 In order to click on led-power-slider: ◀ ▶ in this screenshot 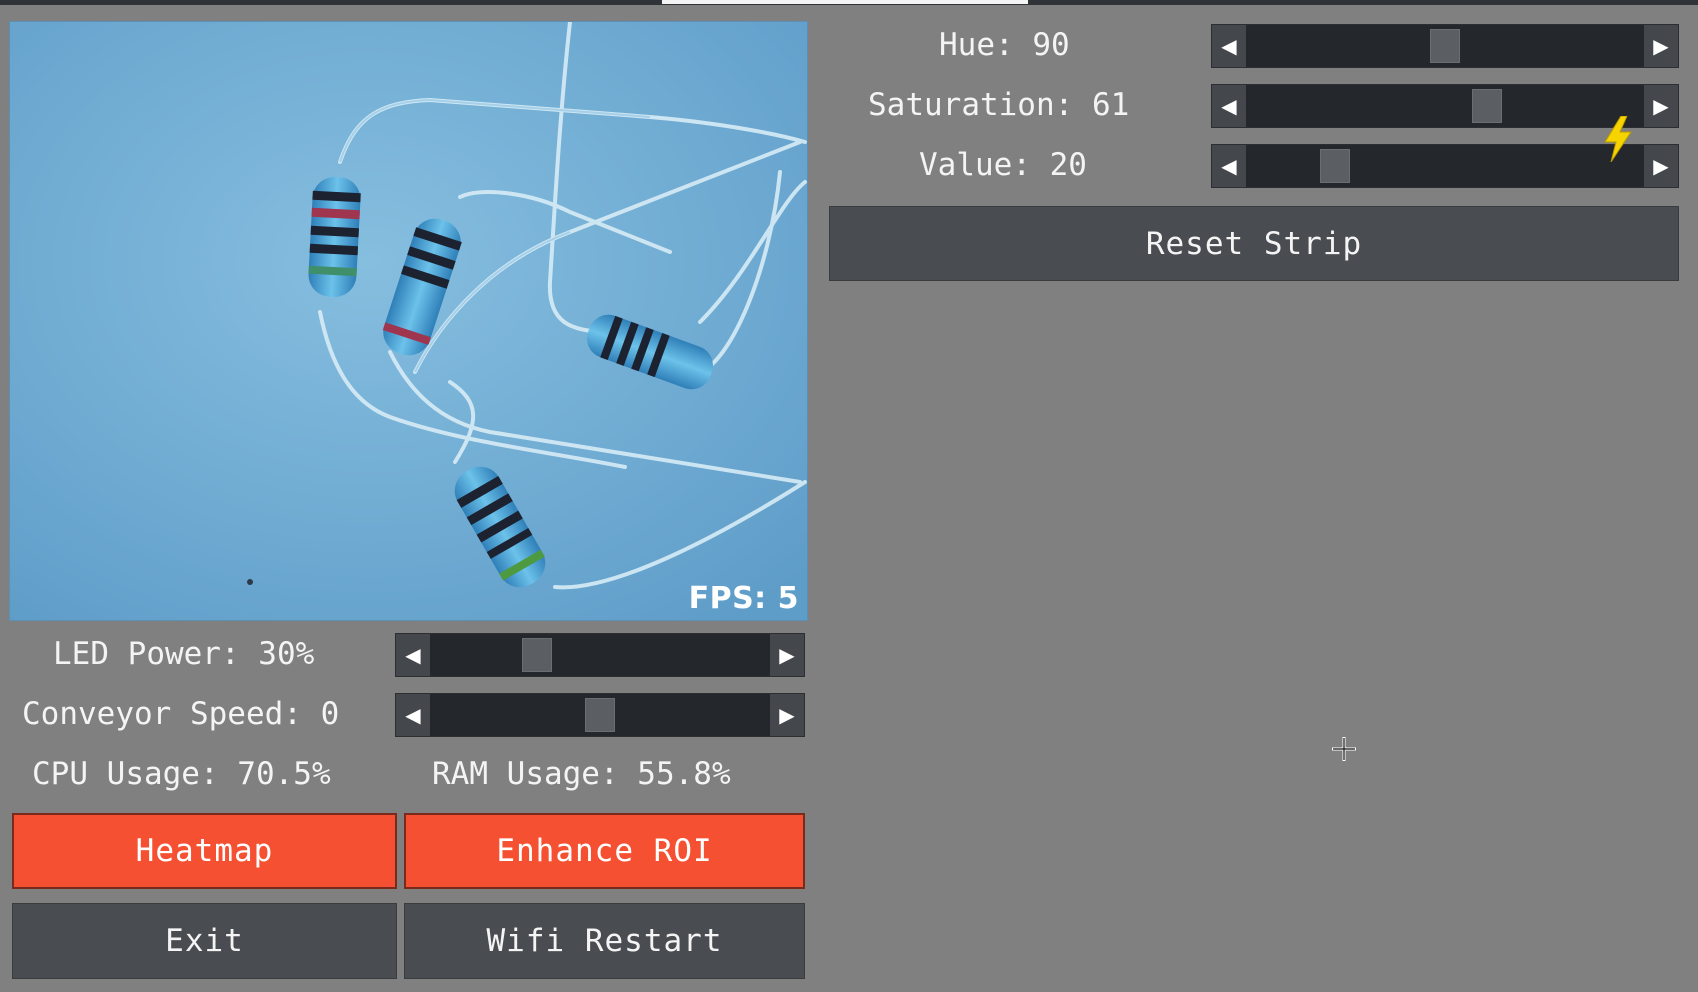, I will do `click(600, 655)`.